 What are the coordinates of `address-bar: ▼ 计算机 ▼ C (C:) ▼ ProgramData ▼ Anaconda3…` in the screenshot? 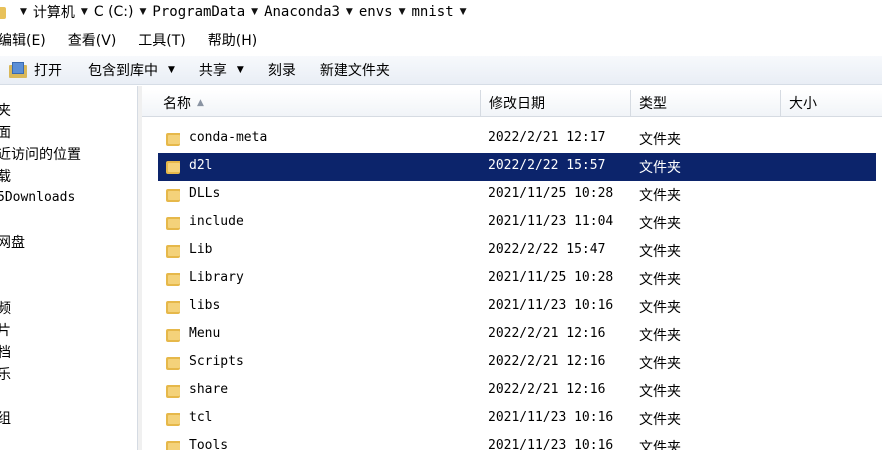 It's located at (441, 12).